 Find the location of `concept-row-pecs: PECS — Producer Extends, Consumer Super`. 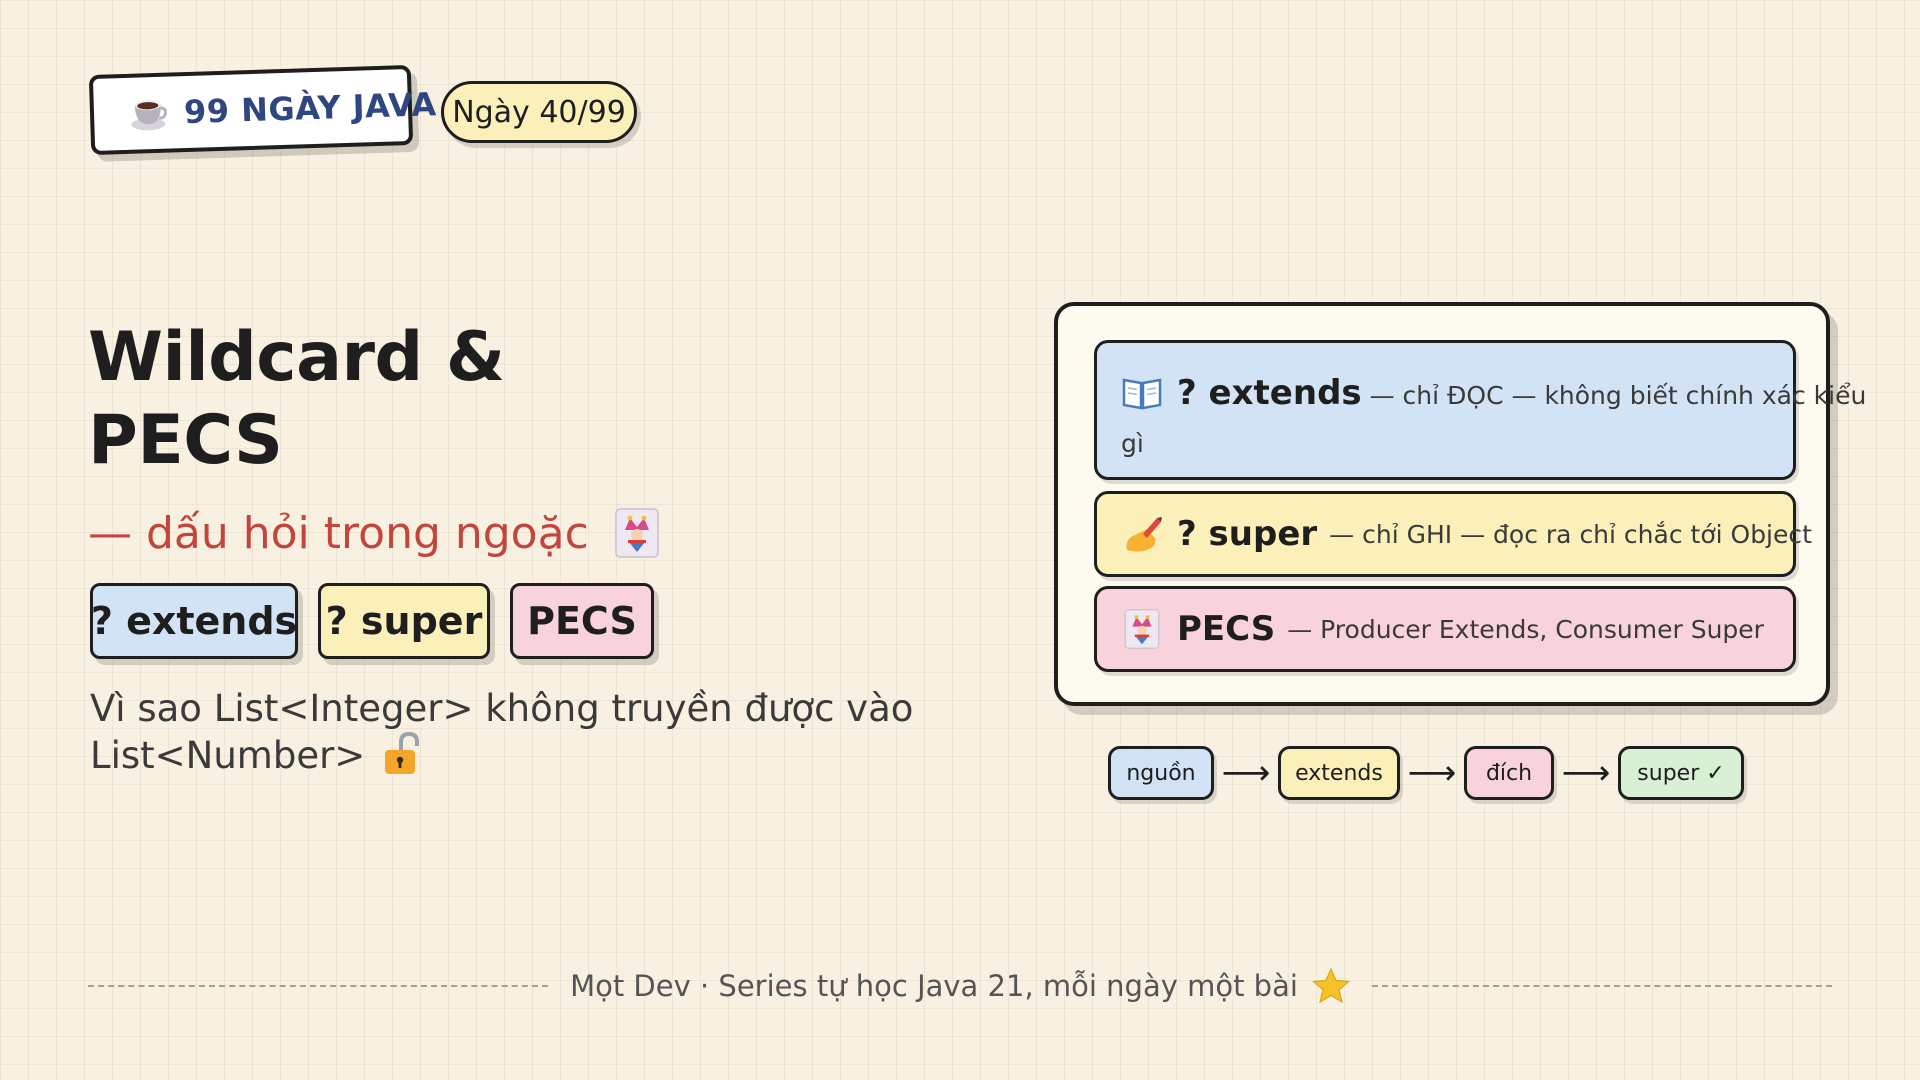

concept-row-pecs: PECS — Producer Extends, Consumer Super is located at coordinates (1445, 629).